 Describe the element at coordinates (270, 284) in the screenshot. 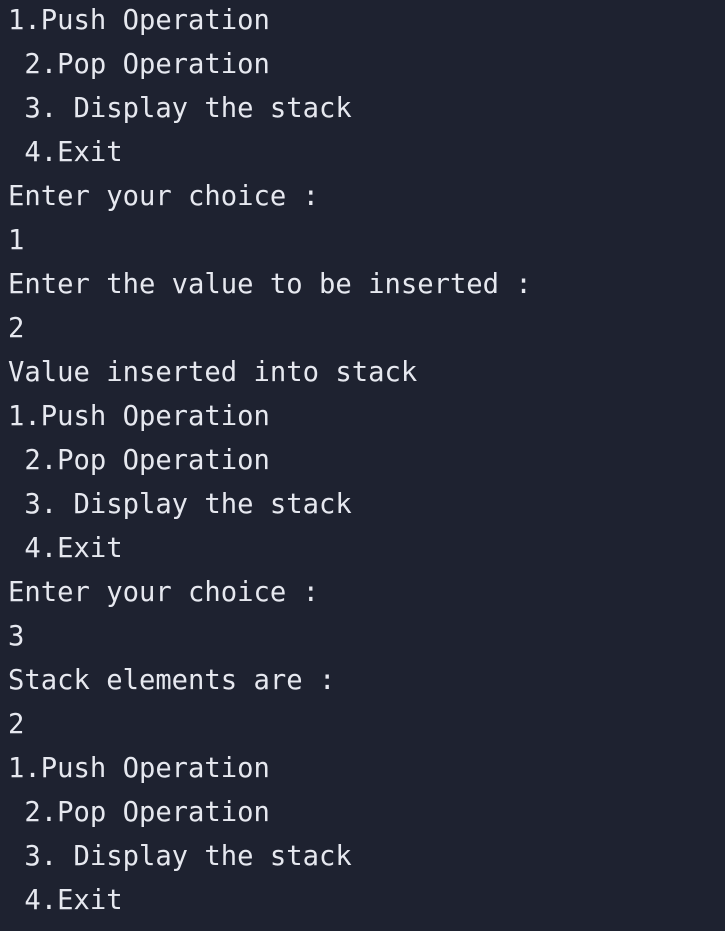

I see `value-prompt-line: Enter the value to be inserted :` at that location.